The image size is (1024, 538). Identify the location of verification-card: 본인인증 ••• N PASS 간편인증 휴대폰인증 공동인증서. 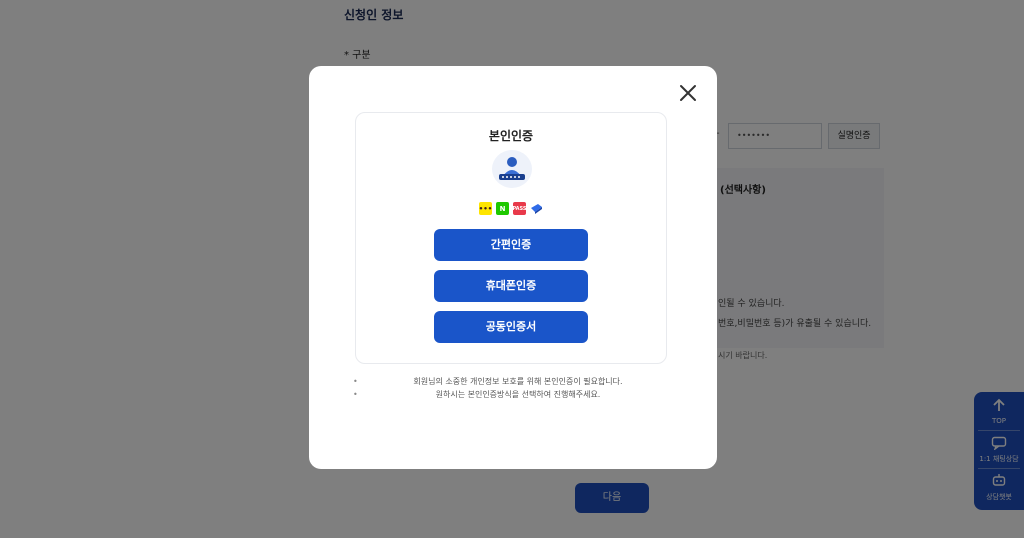
(511, 238).